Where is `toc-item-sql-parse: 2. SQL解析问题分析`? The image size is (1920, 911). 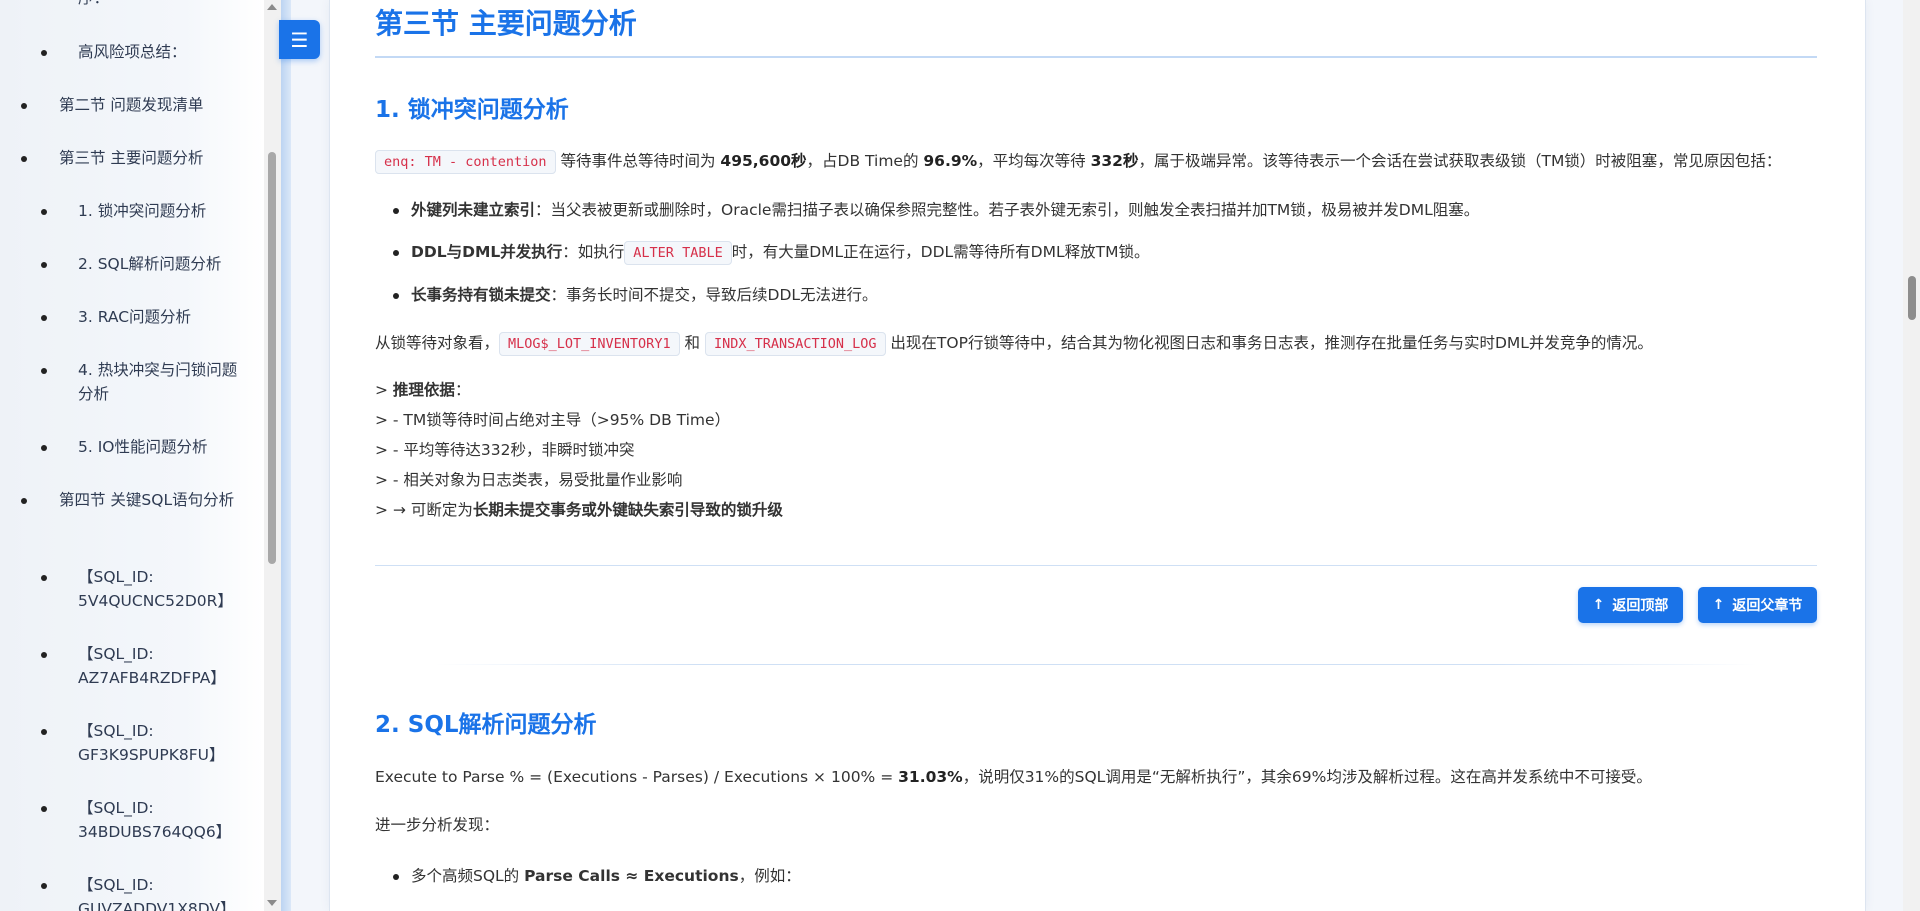
toc-item-sql-parse: 2. SQL解析问题分析 is located at coordinates (139, 264).